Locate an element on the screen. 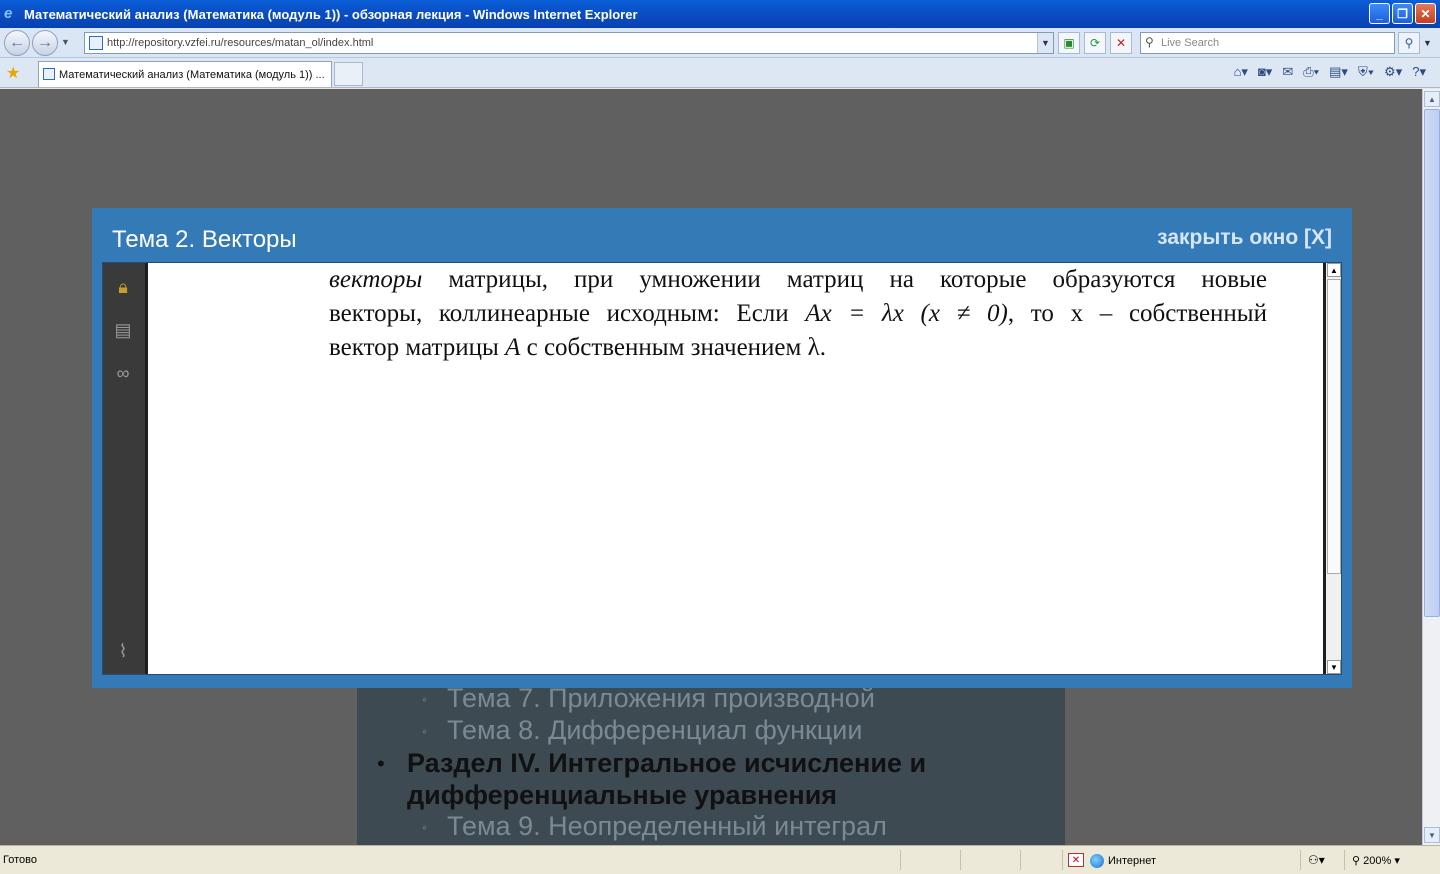 Image resolution: width=1440 pixels, height=874 pixels. search-input: ⚲ Live Search is located at coordinates (1267, 43).